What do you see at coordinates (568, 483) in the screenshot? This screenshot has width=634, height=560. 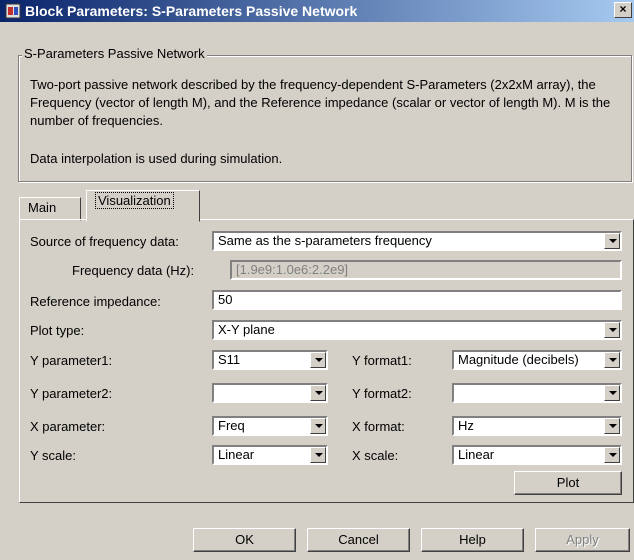 I see `plot-button: Plot` at bounding box center [568, 483].